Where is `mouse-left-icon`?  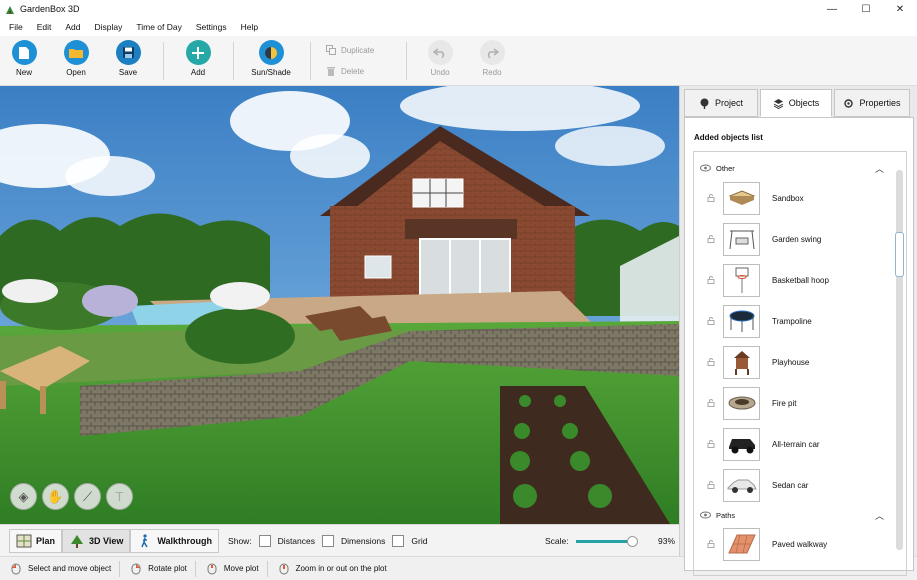
mouse-left-icon is located at coordinates (16, 568).